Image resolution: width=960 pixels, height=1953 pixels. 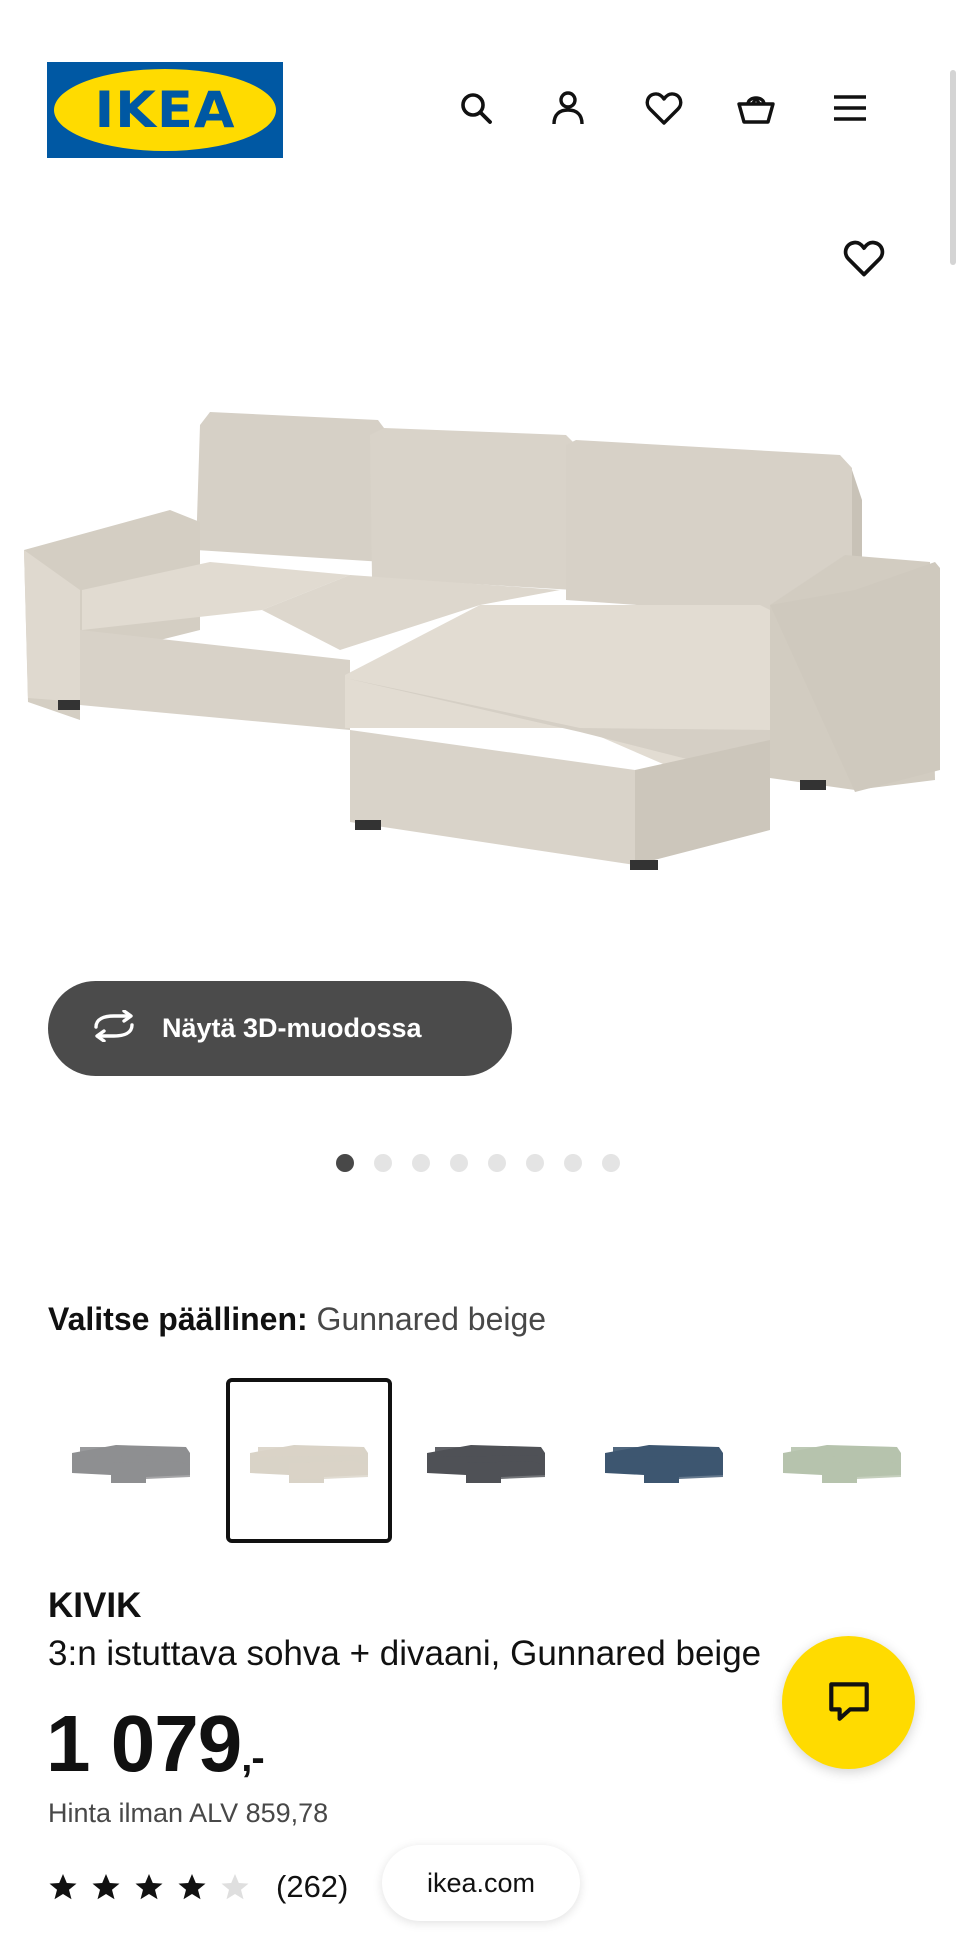 What do you see at coordinates (664, 108) in the screenshot?
I see `heart-icon` at bounding box center [664, 108].